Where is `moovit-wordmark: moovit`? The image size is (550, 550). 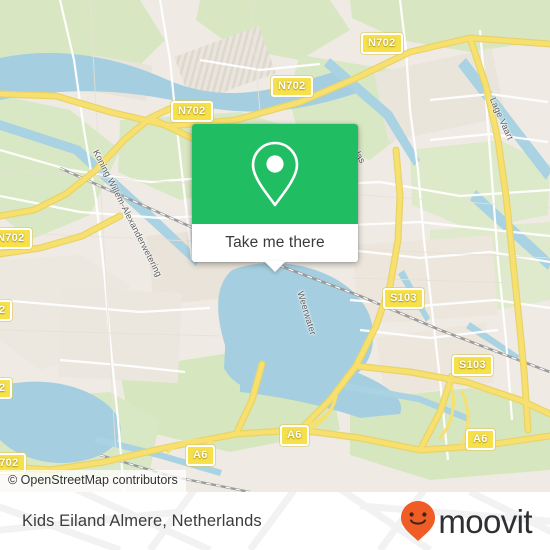
moovit-wordmark: moovit is located at coordinates (485, 521).